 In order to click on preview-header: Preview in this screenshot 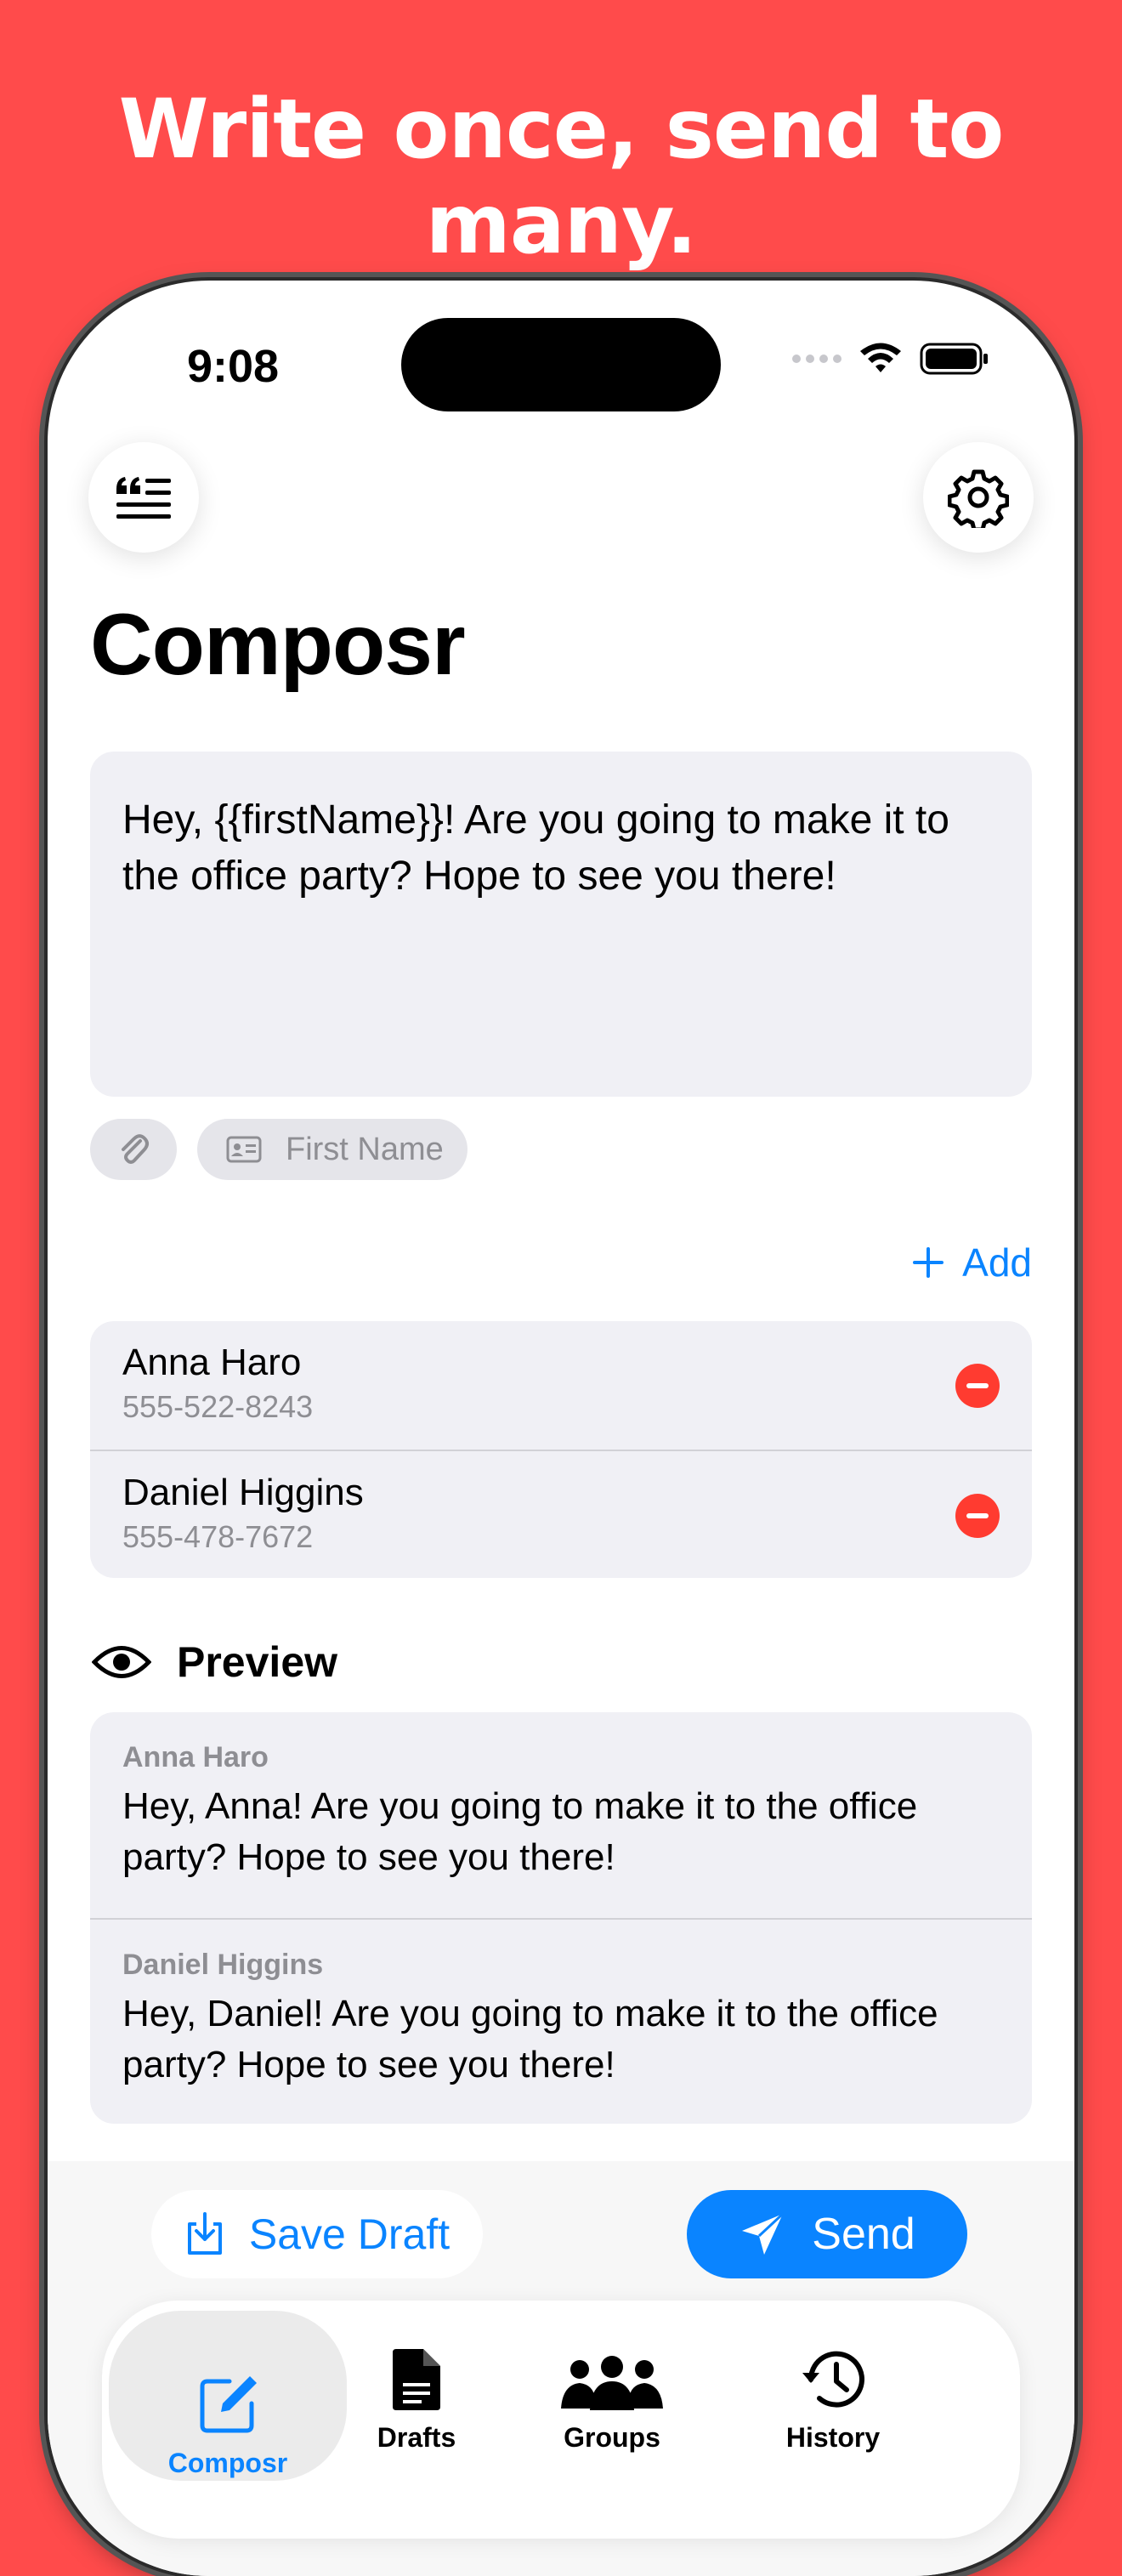, I will do `click(214, 1662)`.